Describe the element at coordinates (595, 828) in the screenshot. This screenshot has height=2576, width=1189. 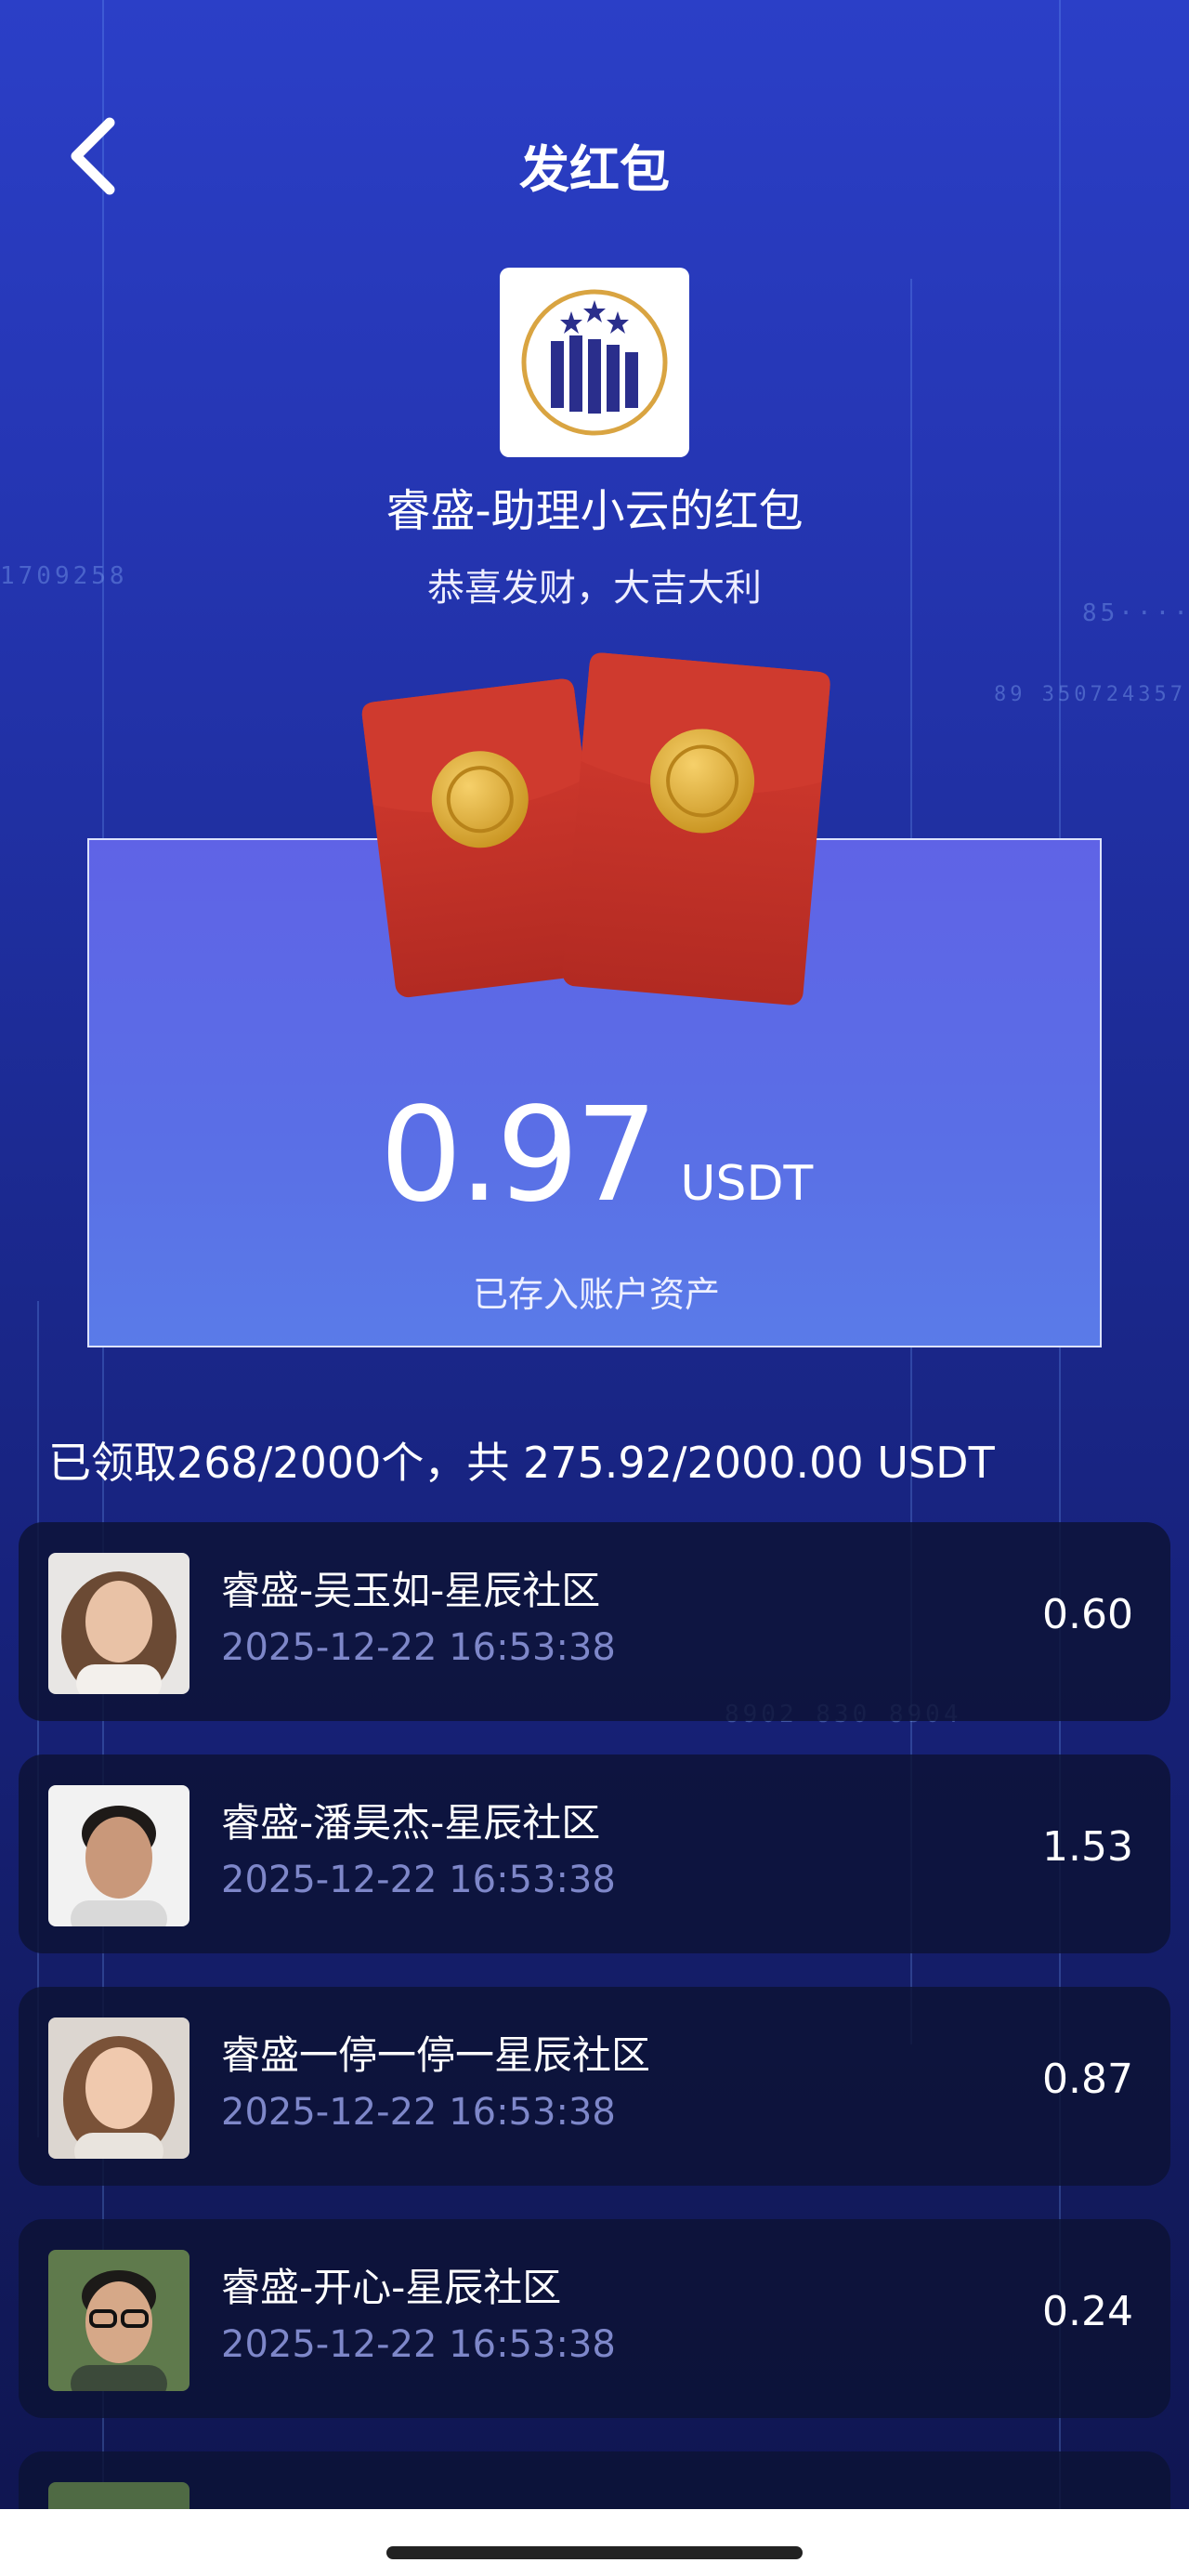
I see `red-envelope-icon` at that location.